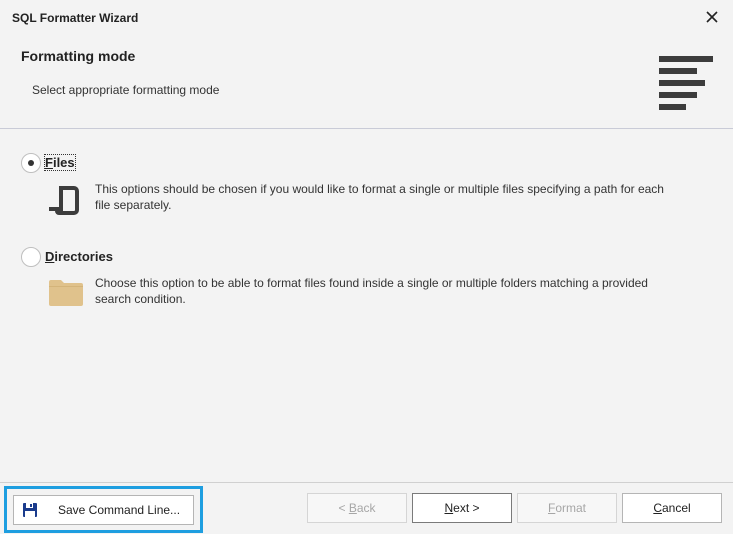  I want to click on directories-label-rest: irectories, so click(83, 256).